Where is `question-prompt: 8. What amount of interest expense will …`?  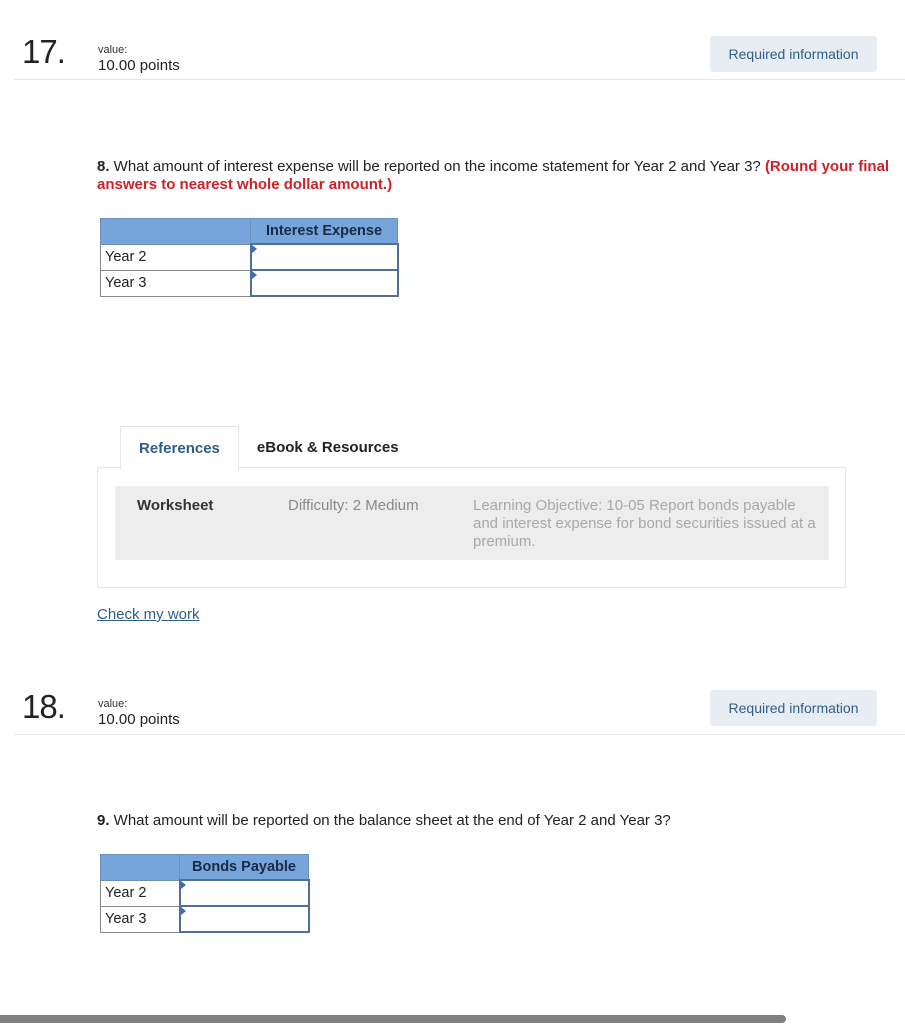
question-prompt: 8. What amount of interest expense will … is located at coordinates (497, 176).